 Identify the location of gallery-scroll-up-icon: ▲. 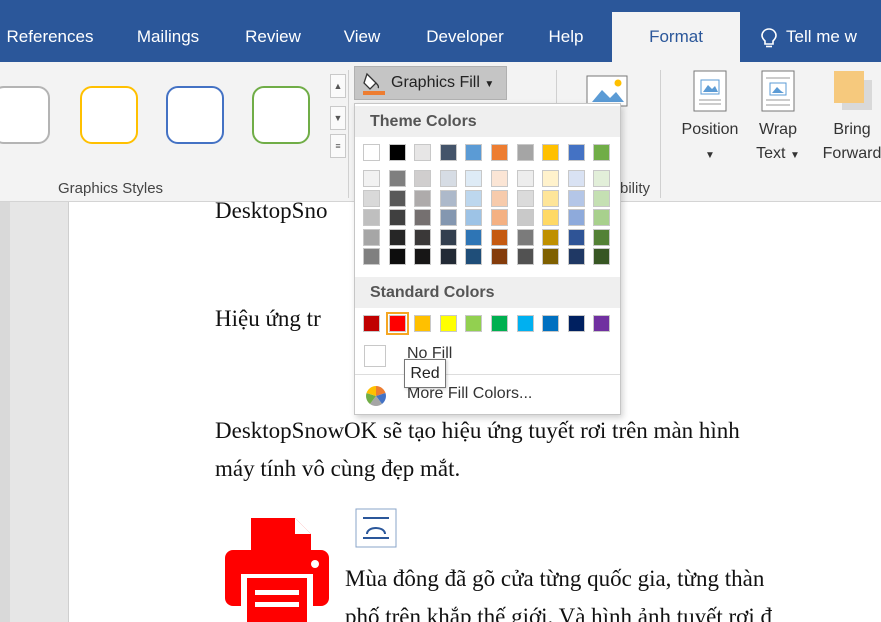
(338, 86).